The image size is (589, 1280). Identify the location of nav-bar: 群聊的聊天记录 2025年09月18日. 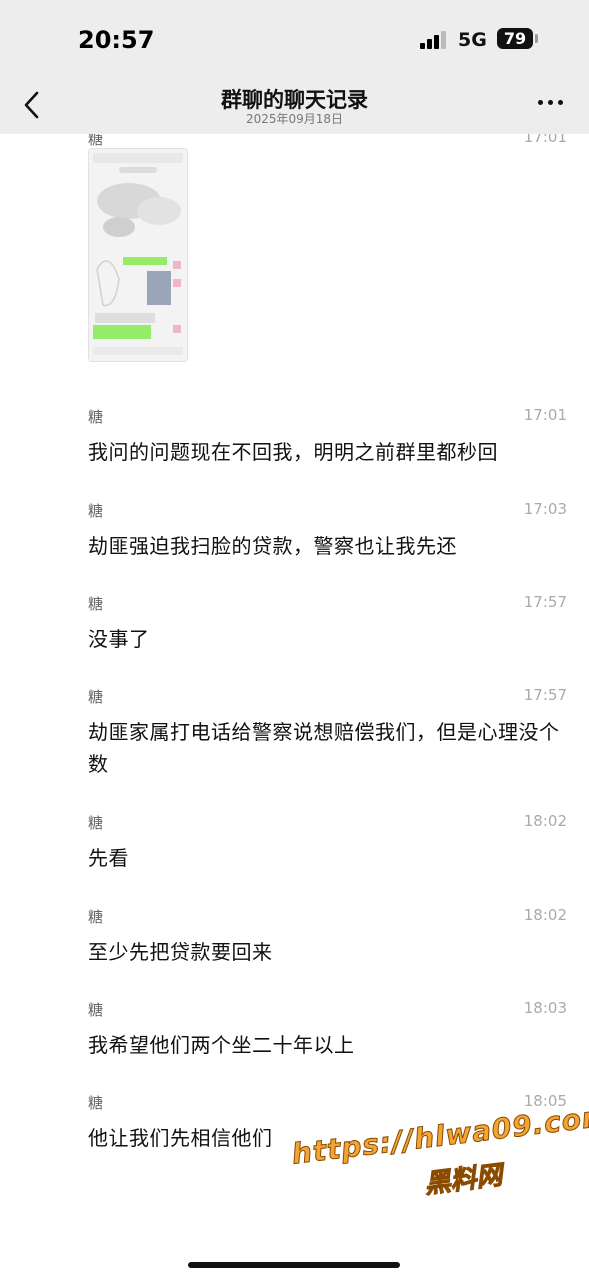
(294, 107).